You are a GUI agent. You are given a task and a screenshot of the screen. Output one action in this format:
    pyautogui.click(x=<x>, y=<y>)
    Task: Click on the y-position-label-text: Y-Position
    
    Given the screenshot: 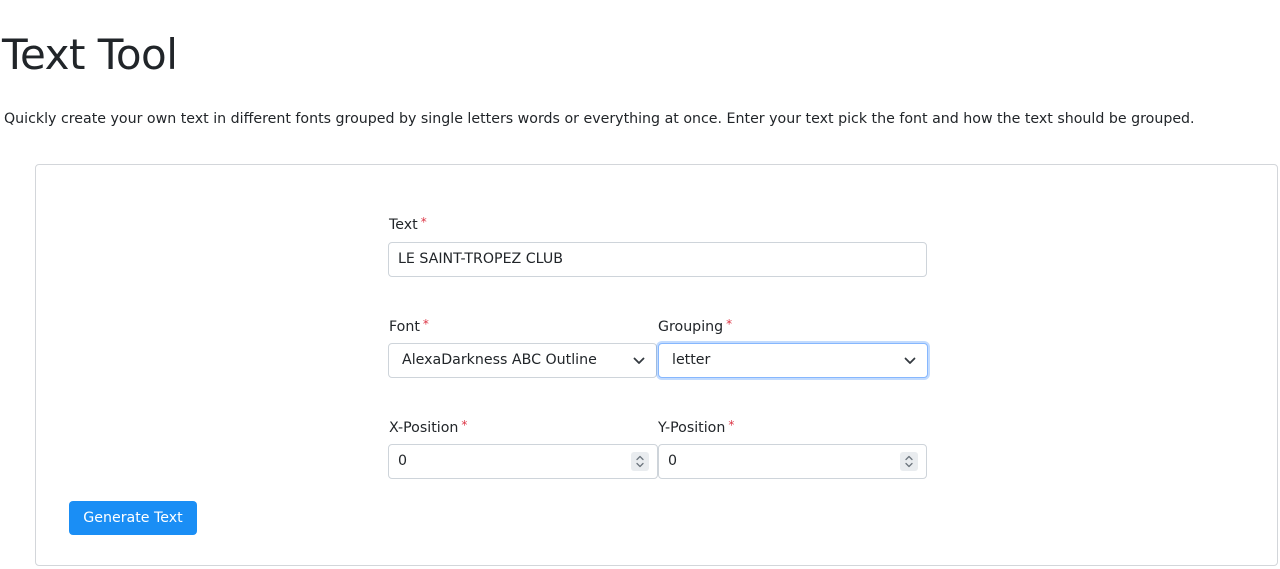 What is the action you would take?
    pyautogui.click(x=692, y=428)
    